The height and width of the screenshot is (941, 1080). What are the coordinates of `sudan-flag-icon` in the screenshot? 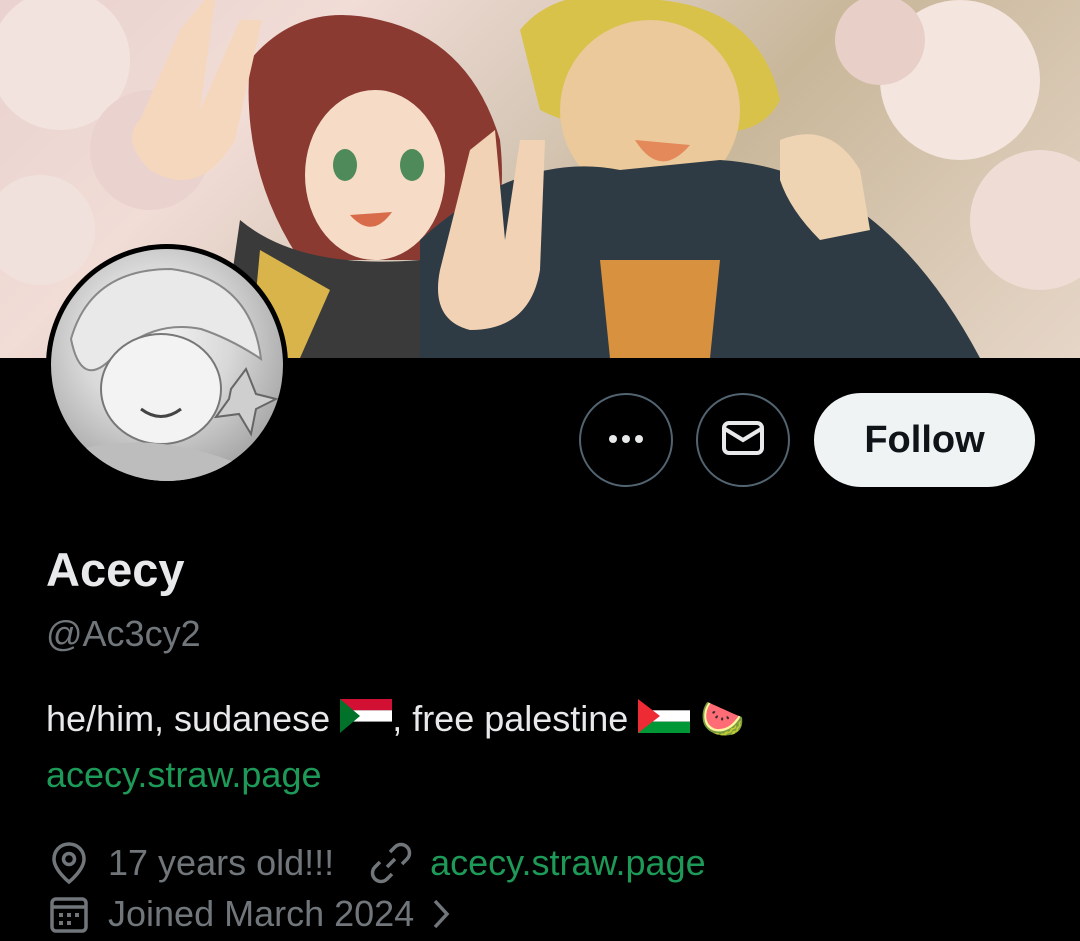 It's located at (366, 721).